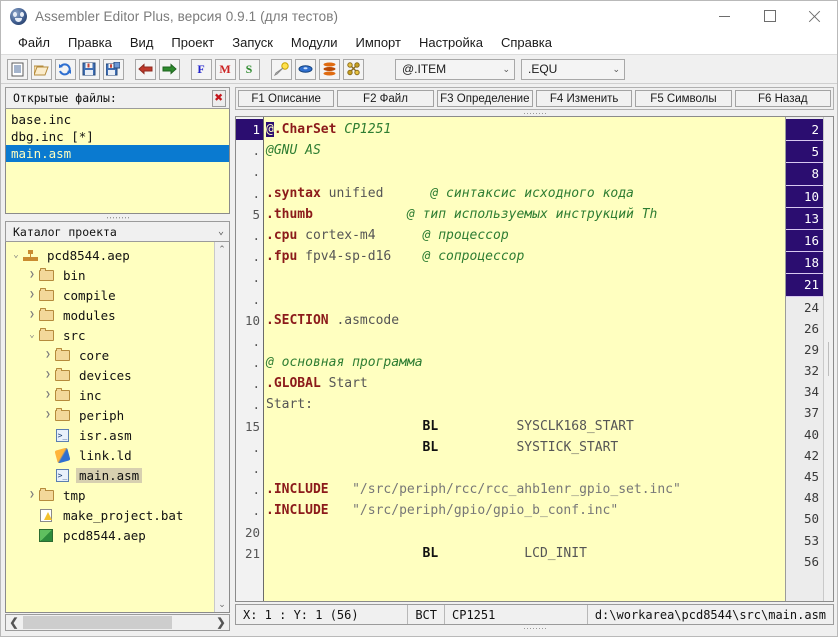  What do you see at coordinates (524, 426) in the screenshot?
I see `code-line: BL SYSCLK168_START` at bounding box center [524, 426].